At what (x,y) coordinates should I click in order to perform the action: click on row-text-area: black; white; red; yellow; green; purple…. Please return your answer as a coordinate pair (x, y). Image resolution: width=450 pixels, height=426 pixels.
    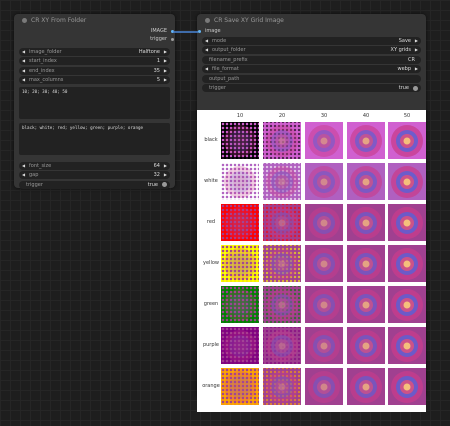
    Looking at the image, I should click on (94, 139).